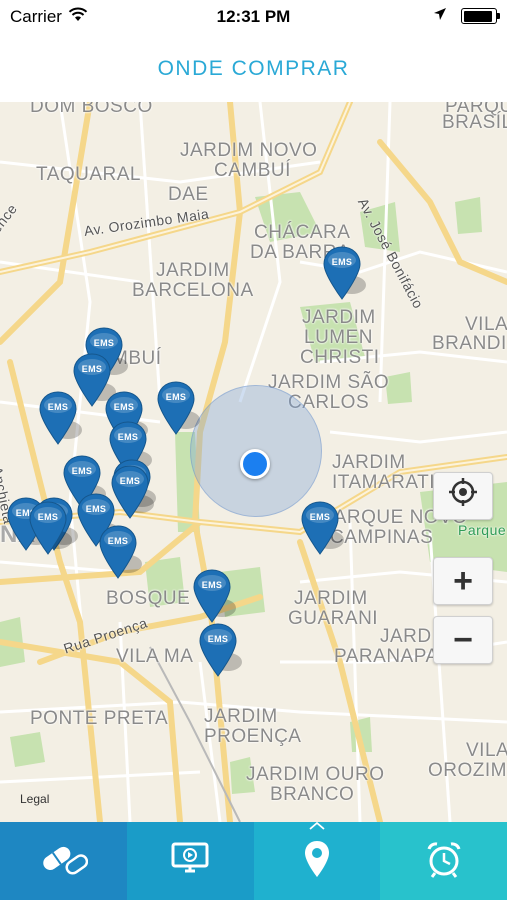  I want to click on map-label: LUMEN, so click(339, 337).